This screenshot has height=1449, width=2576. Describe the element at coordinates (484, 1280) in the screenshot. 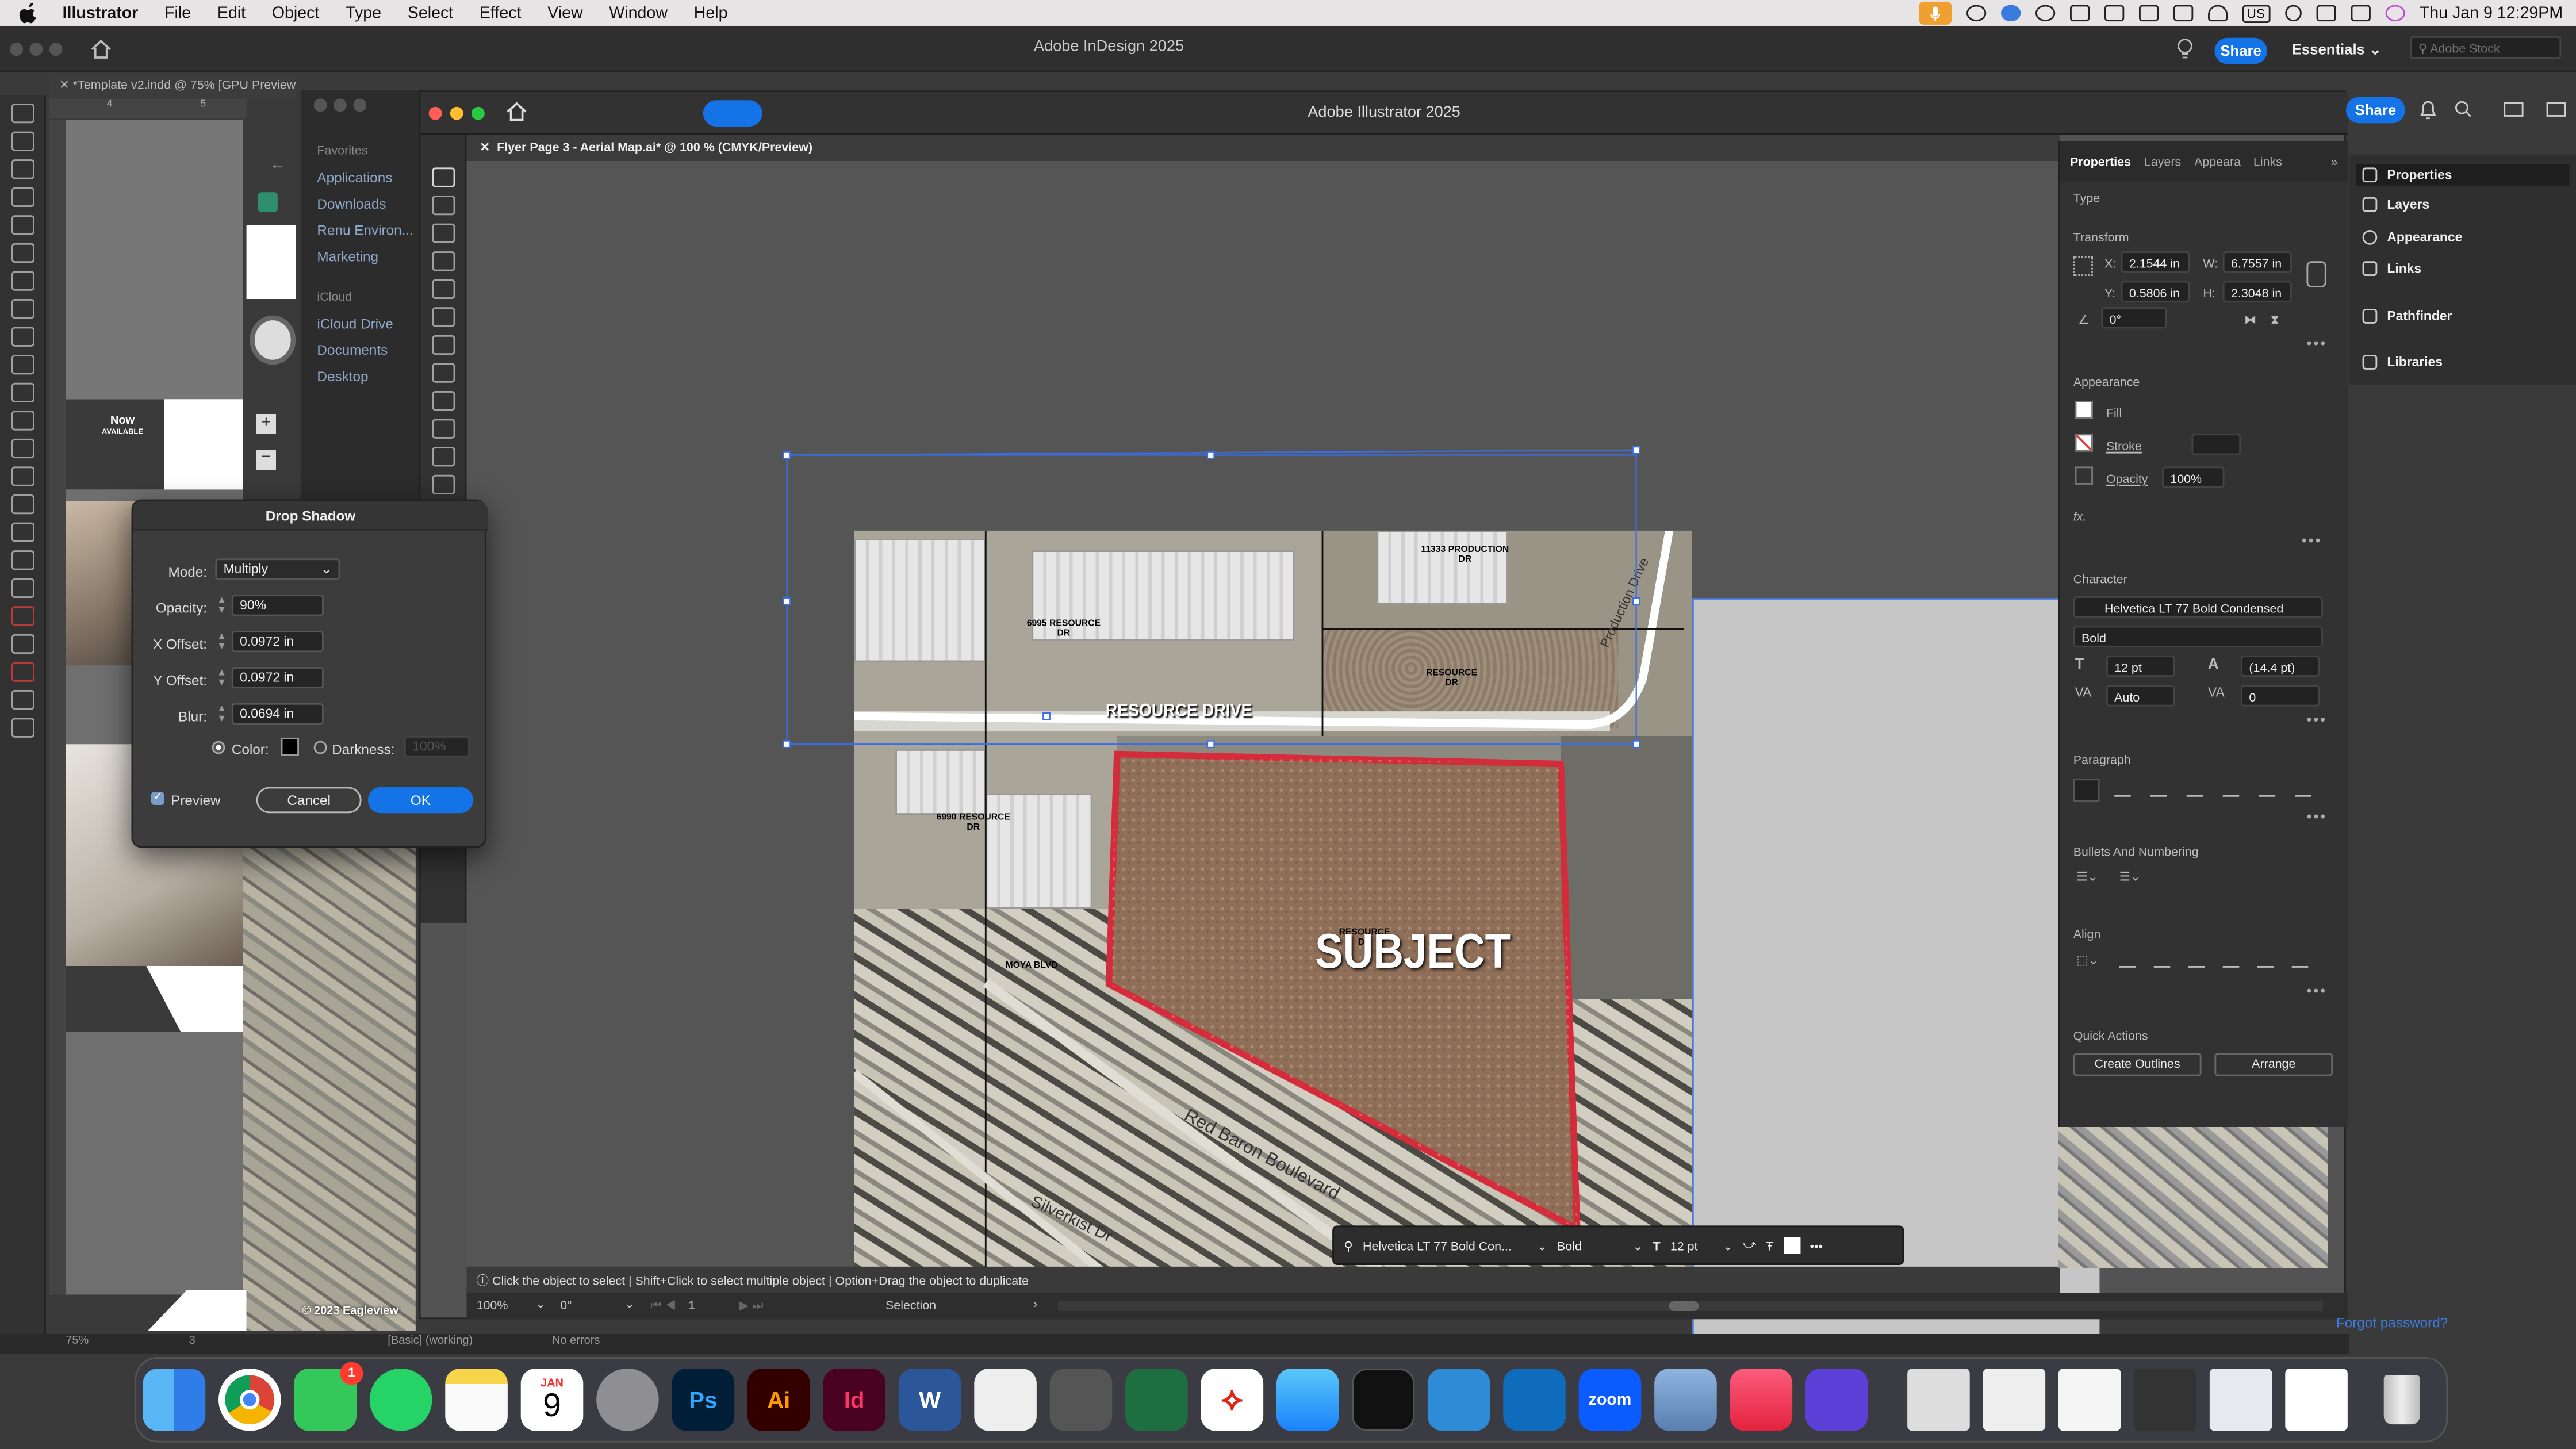

I see `help-icon: ⓘ` at that location.